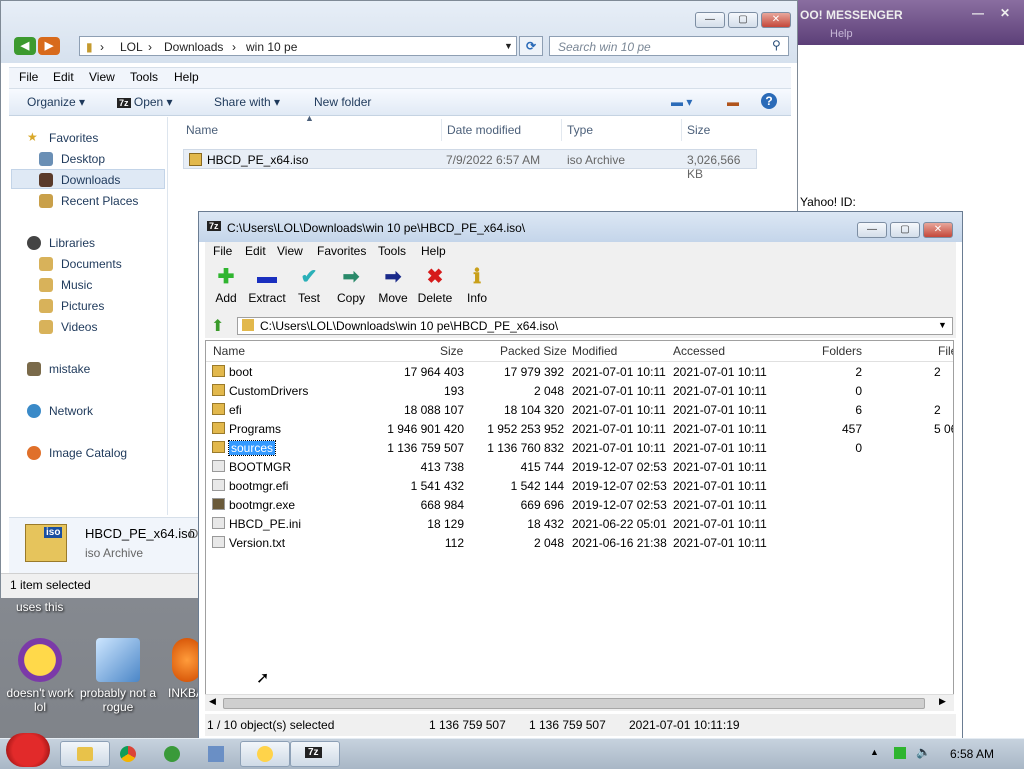 This screenshot has height=769, width=1024. Describe the element at coordinates (131, 47) in the screenshot. I see `breadcrumb-lol: LOL` at that location.